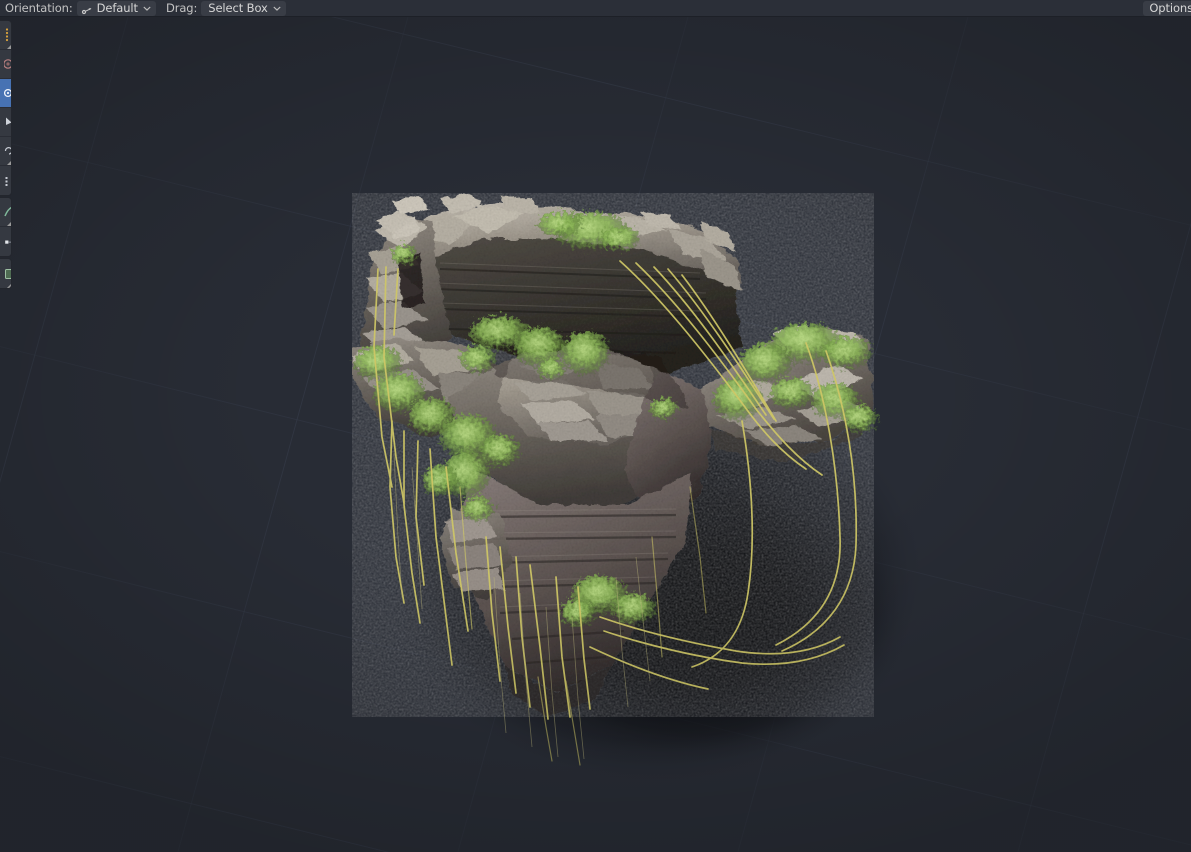  I want to click on tool-group-annotate, so click(6, 227).